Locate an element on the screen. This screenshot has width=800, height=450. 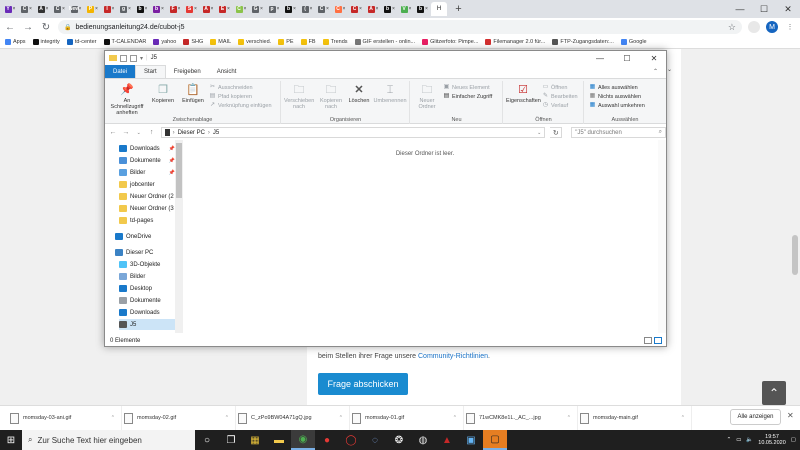
quick-access-save-icon is located at coordinates (123, 58).